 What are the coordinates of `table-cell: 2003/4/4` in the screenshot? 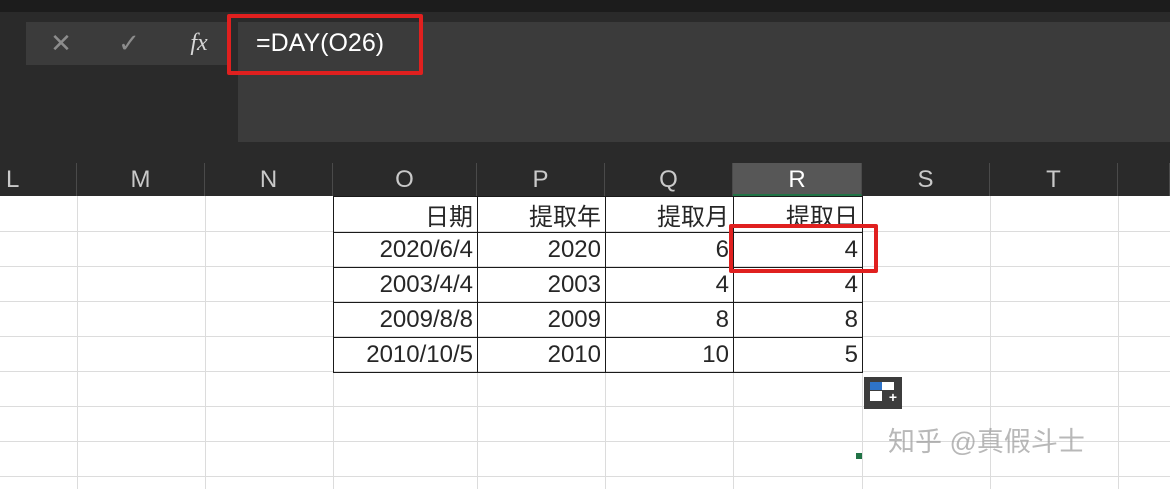 It's located at (405, 285).